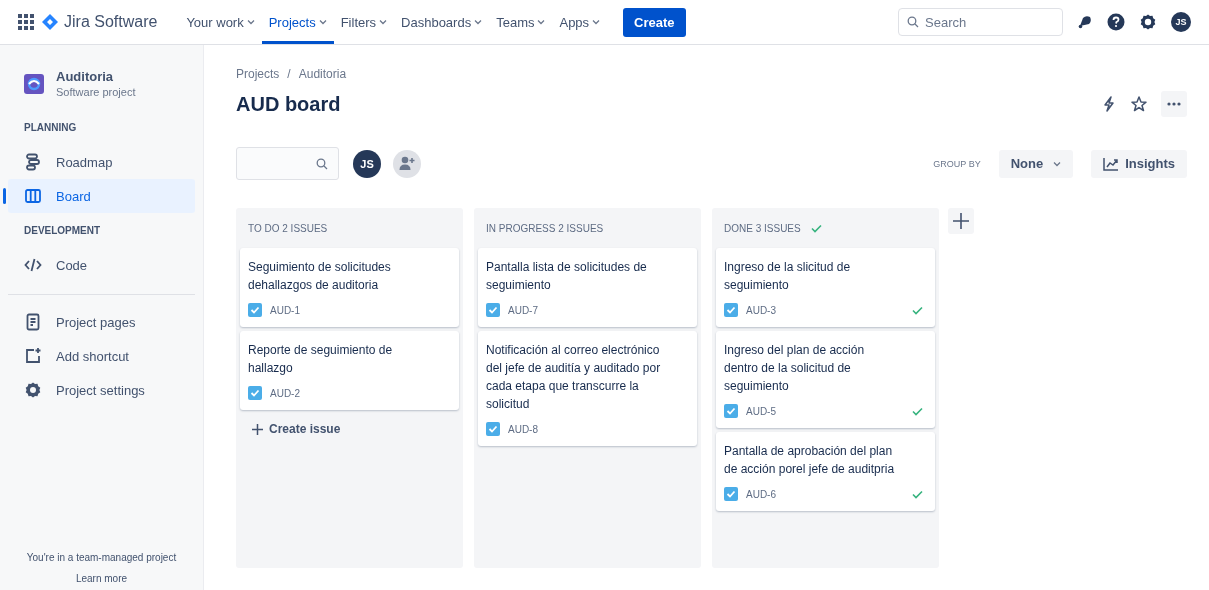  I want to click on issue-summary: Pantalla de aprobación del plan de acción porel jefe de auditpria, so click(810, 460).